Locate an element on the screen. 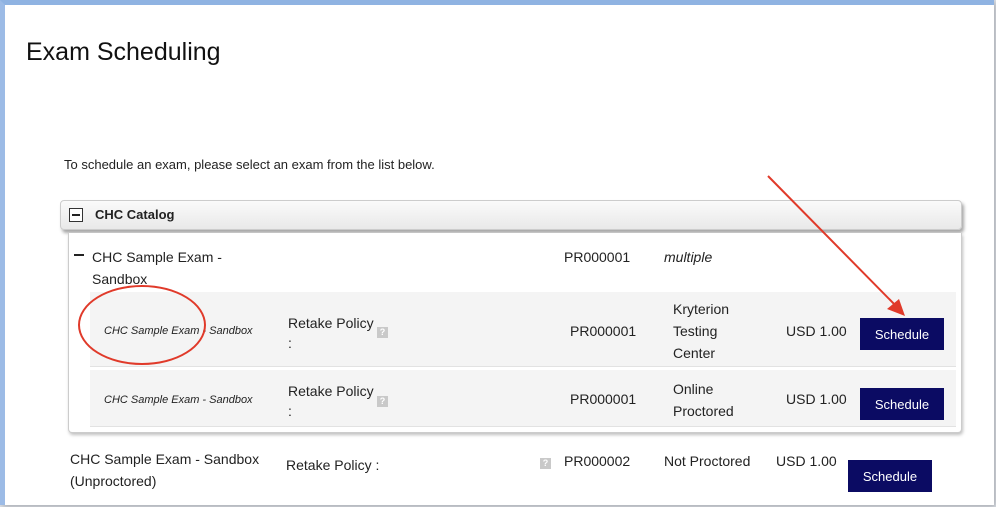  annotation-arrow is located at coordinates (836, 245).